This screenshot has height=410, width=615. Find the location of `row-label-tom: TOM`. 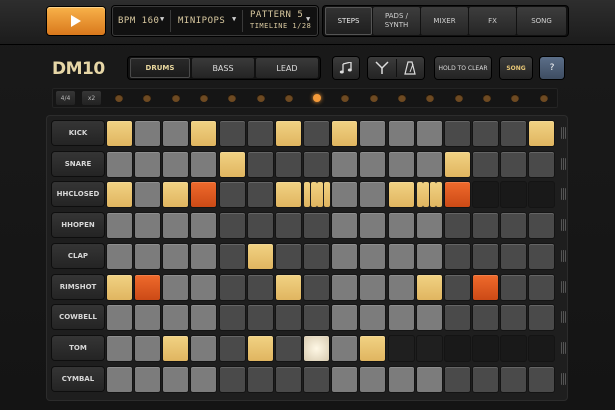

row-label-tom: TOM is located at coordinates (78, 347).